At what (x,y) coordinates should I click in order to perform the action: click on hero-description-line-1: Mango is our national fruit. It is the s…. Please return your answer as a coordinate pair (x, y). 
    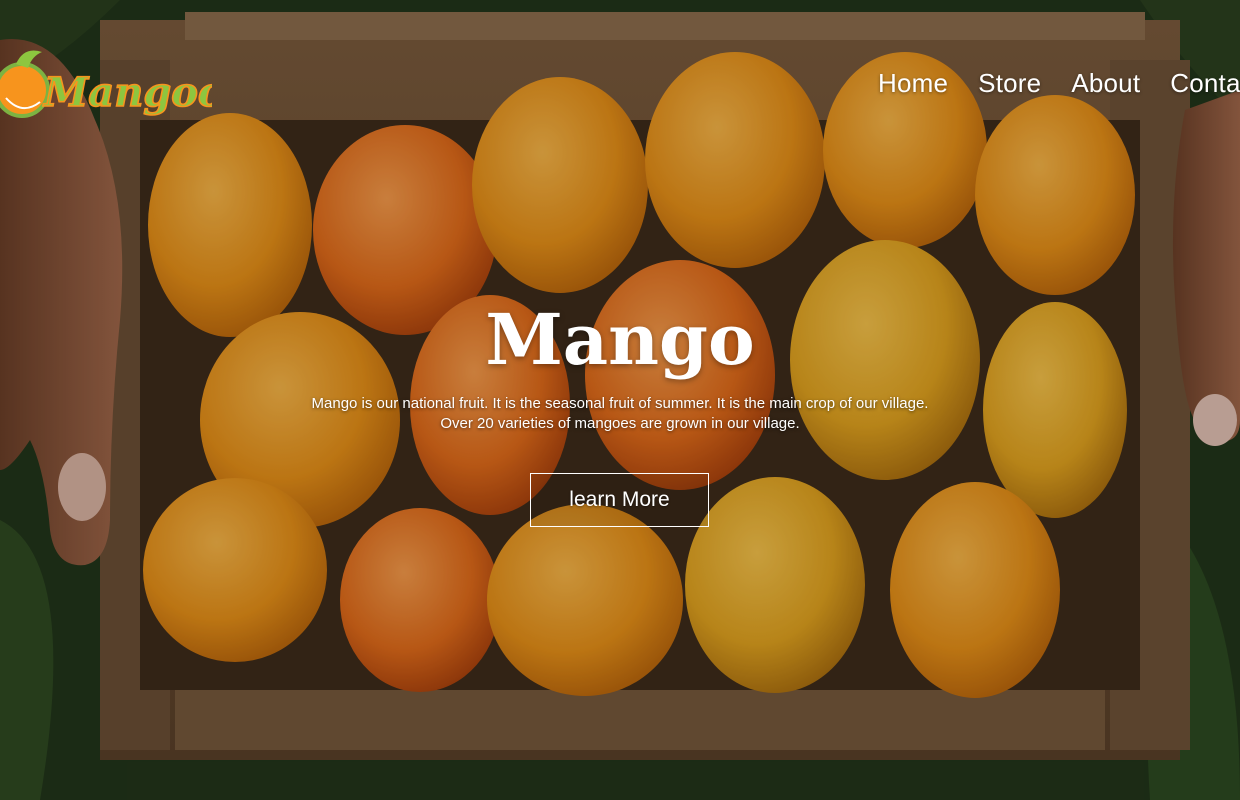
    Looking at the image, I should click on (620, 403).